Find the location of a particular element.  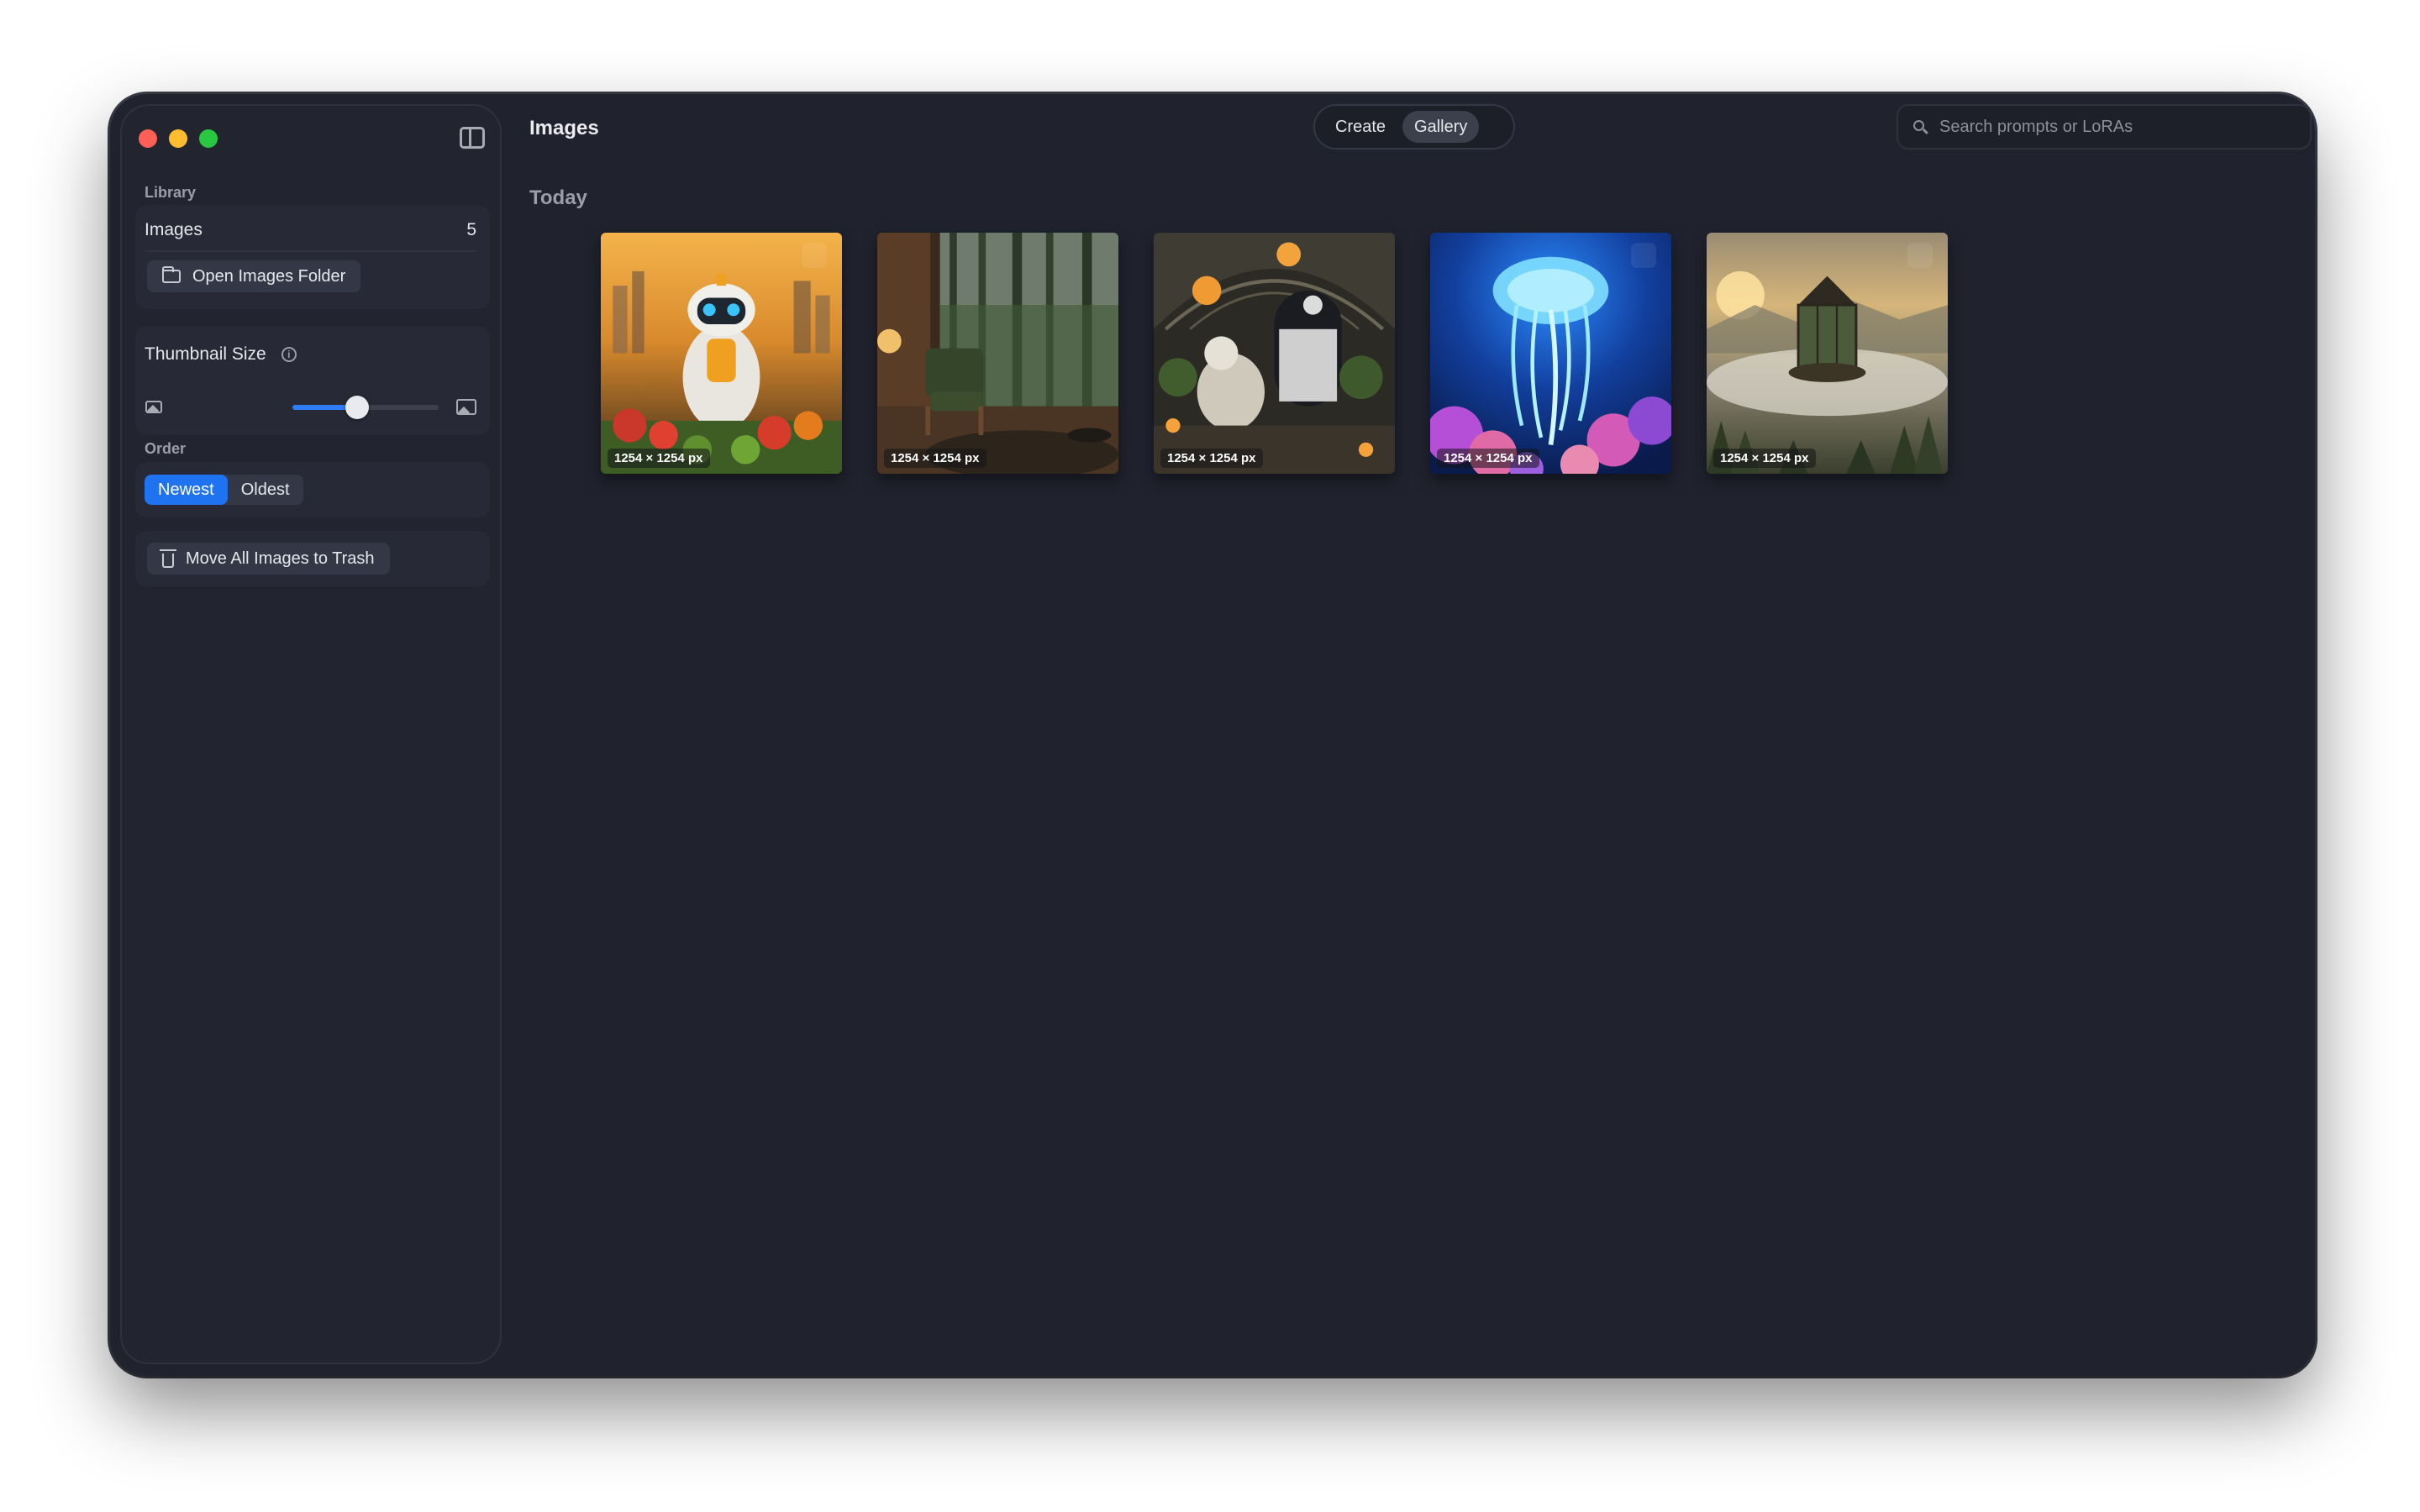

images-count: 5 is located at coordinates (471, 229).